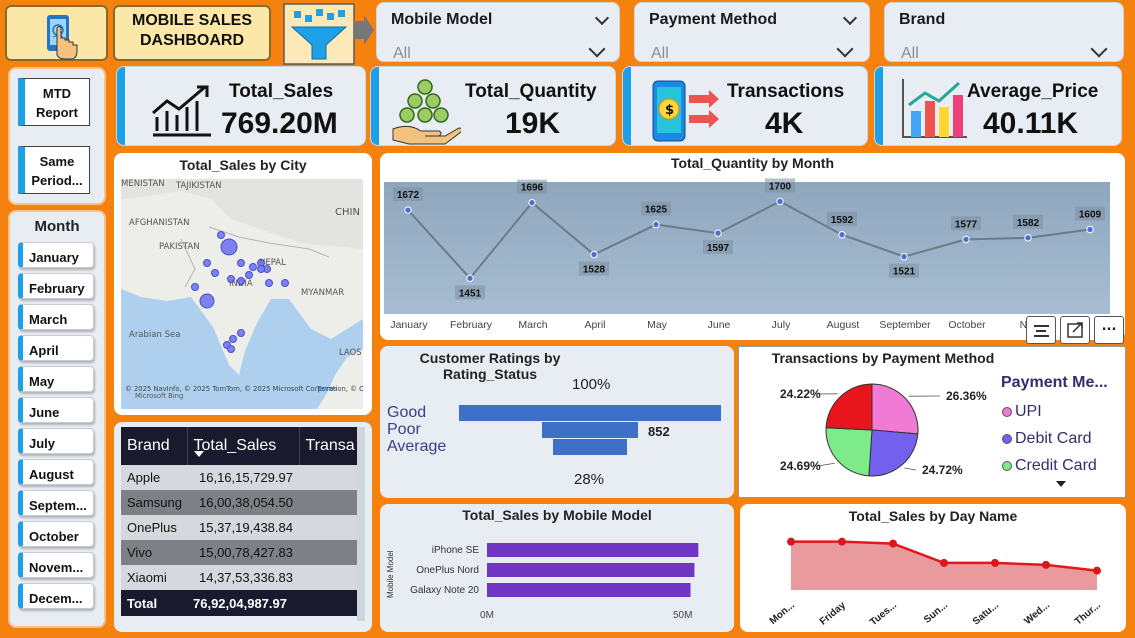  What do you see at coordinates (328, 446) in the screenshot?
I see `column-header-transactions: Transa` at bounding box center [328, 446].